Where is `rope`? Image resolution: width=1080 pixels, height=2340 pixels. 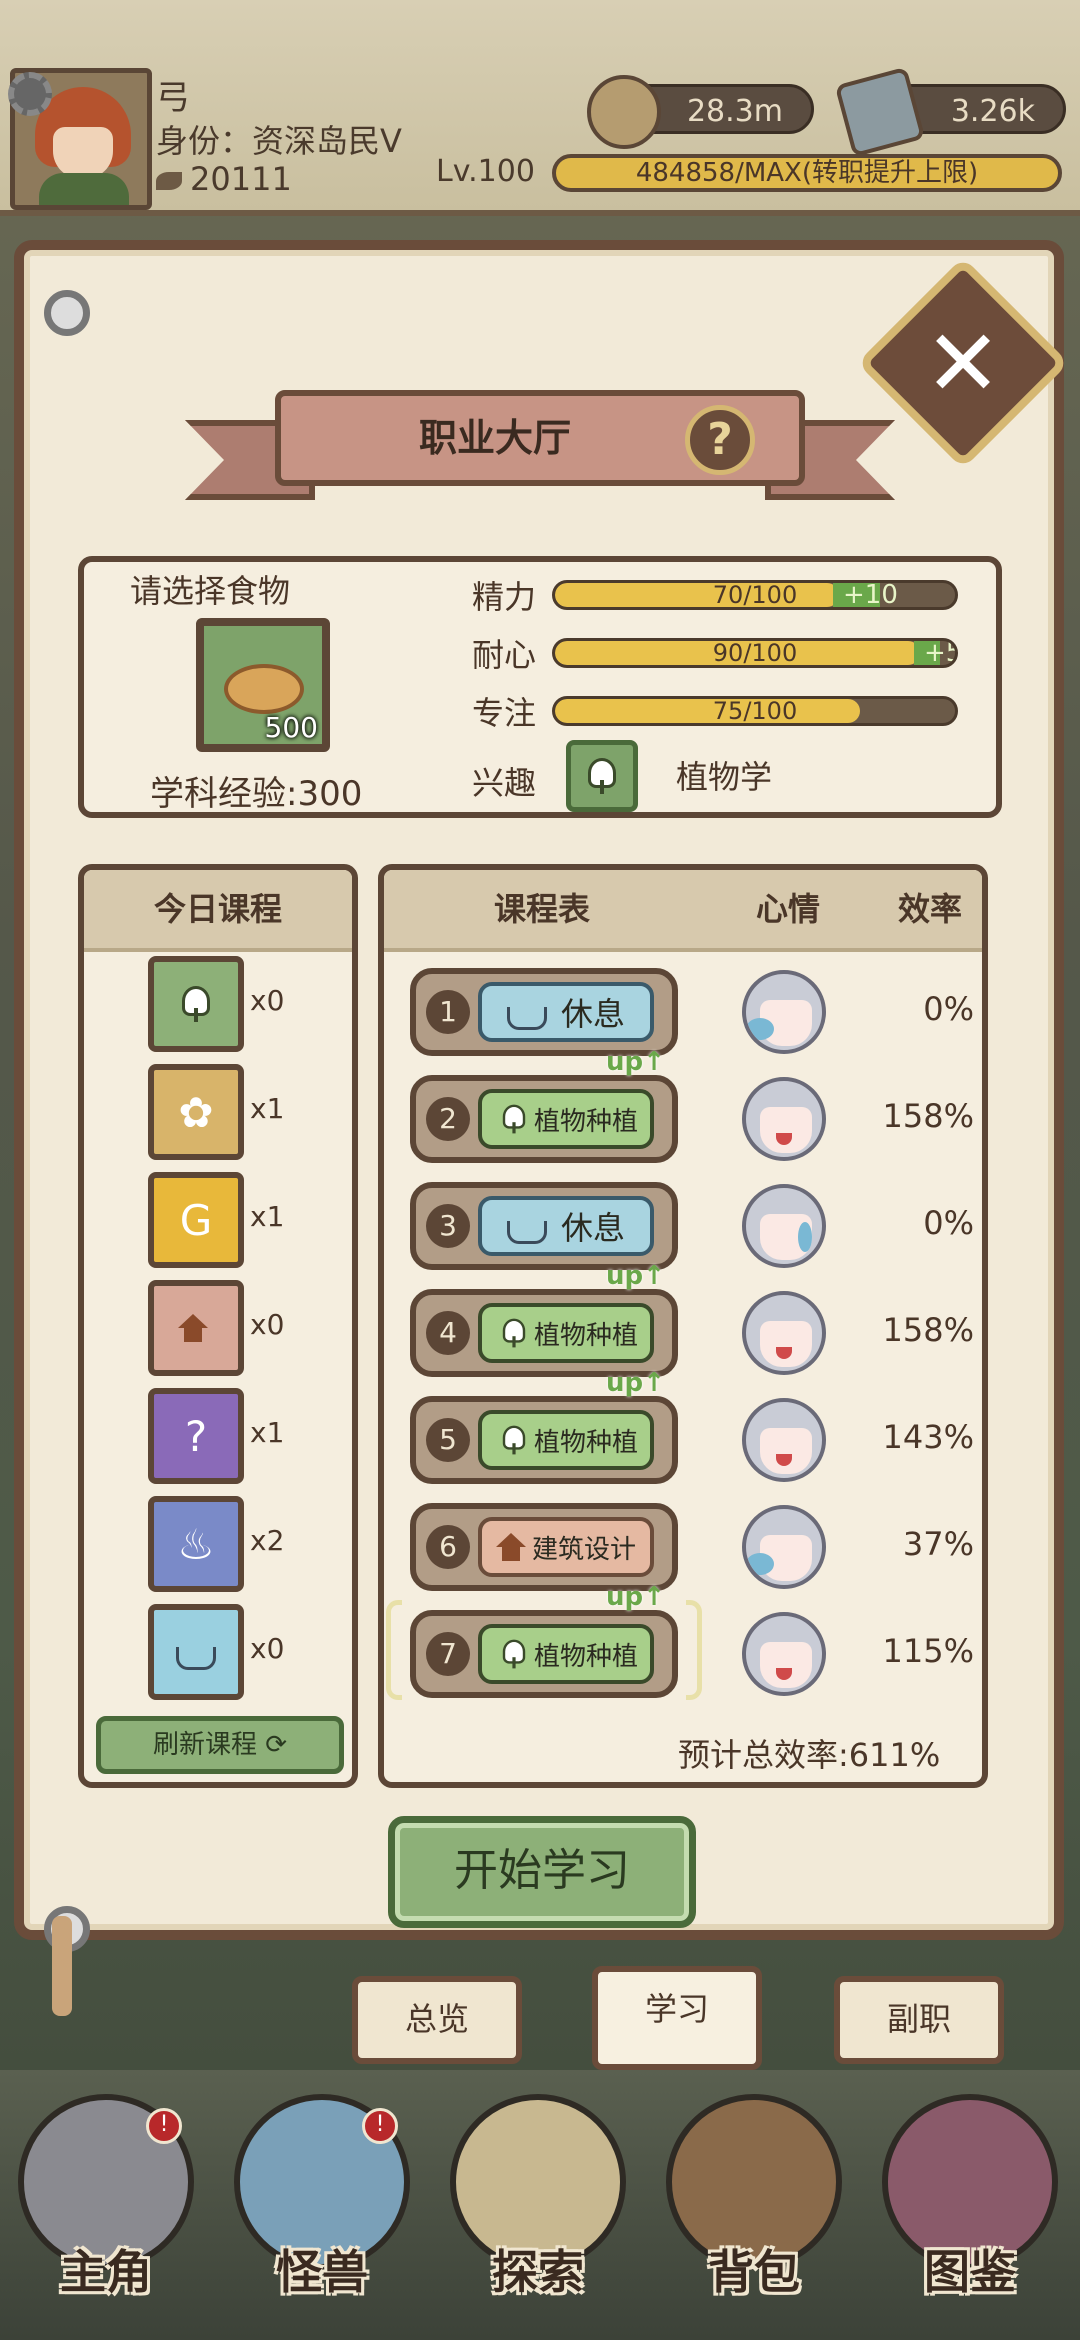
rope is located at coordinates (62, 1966).